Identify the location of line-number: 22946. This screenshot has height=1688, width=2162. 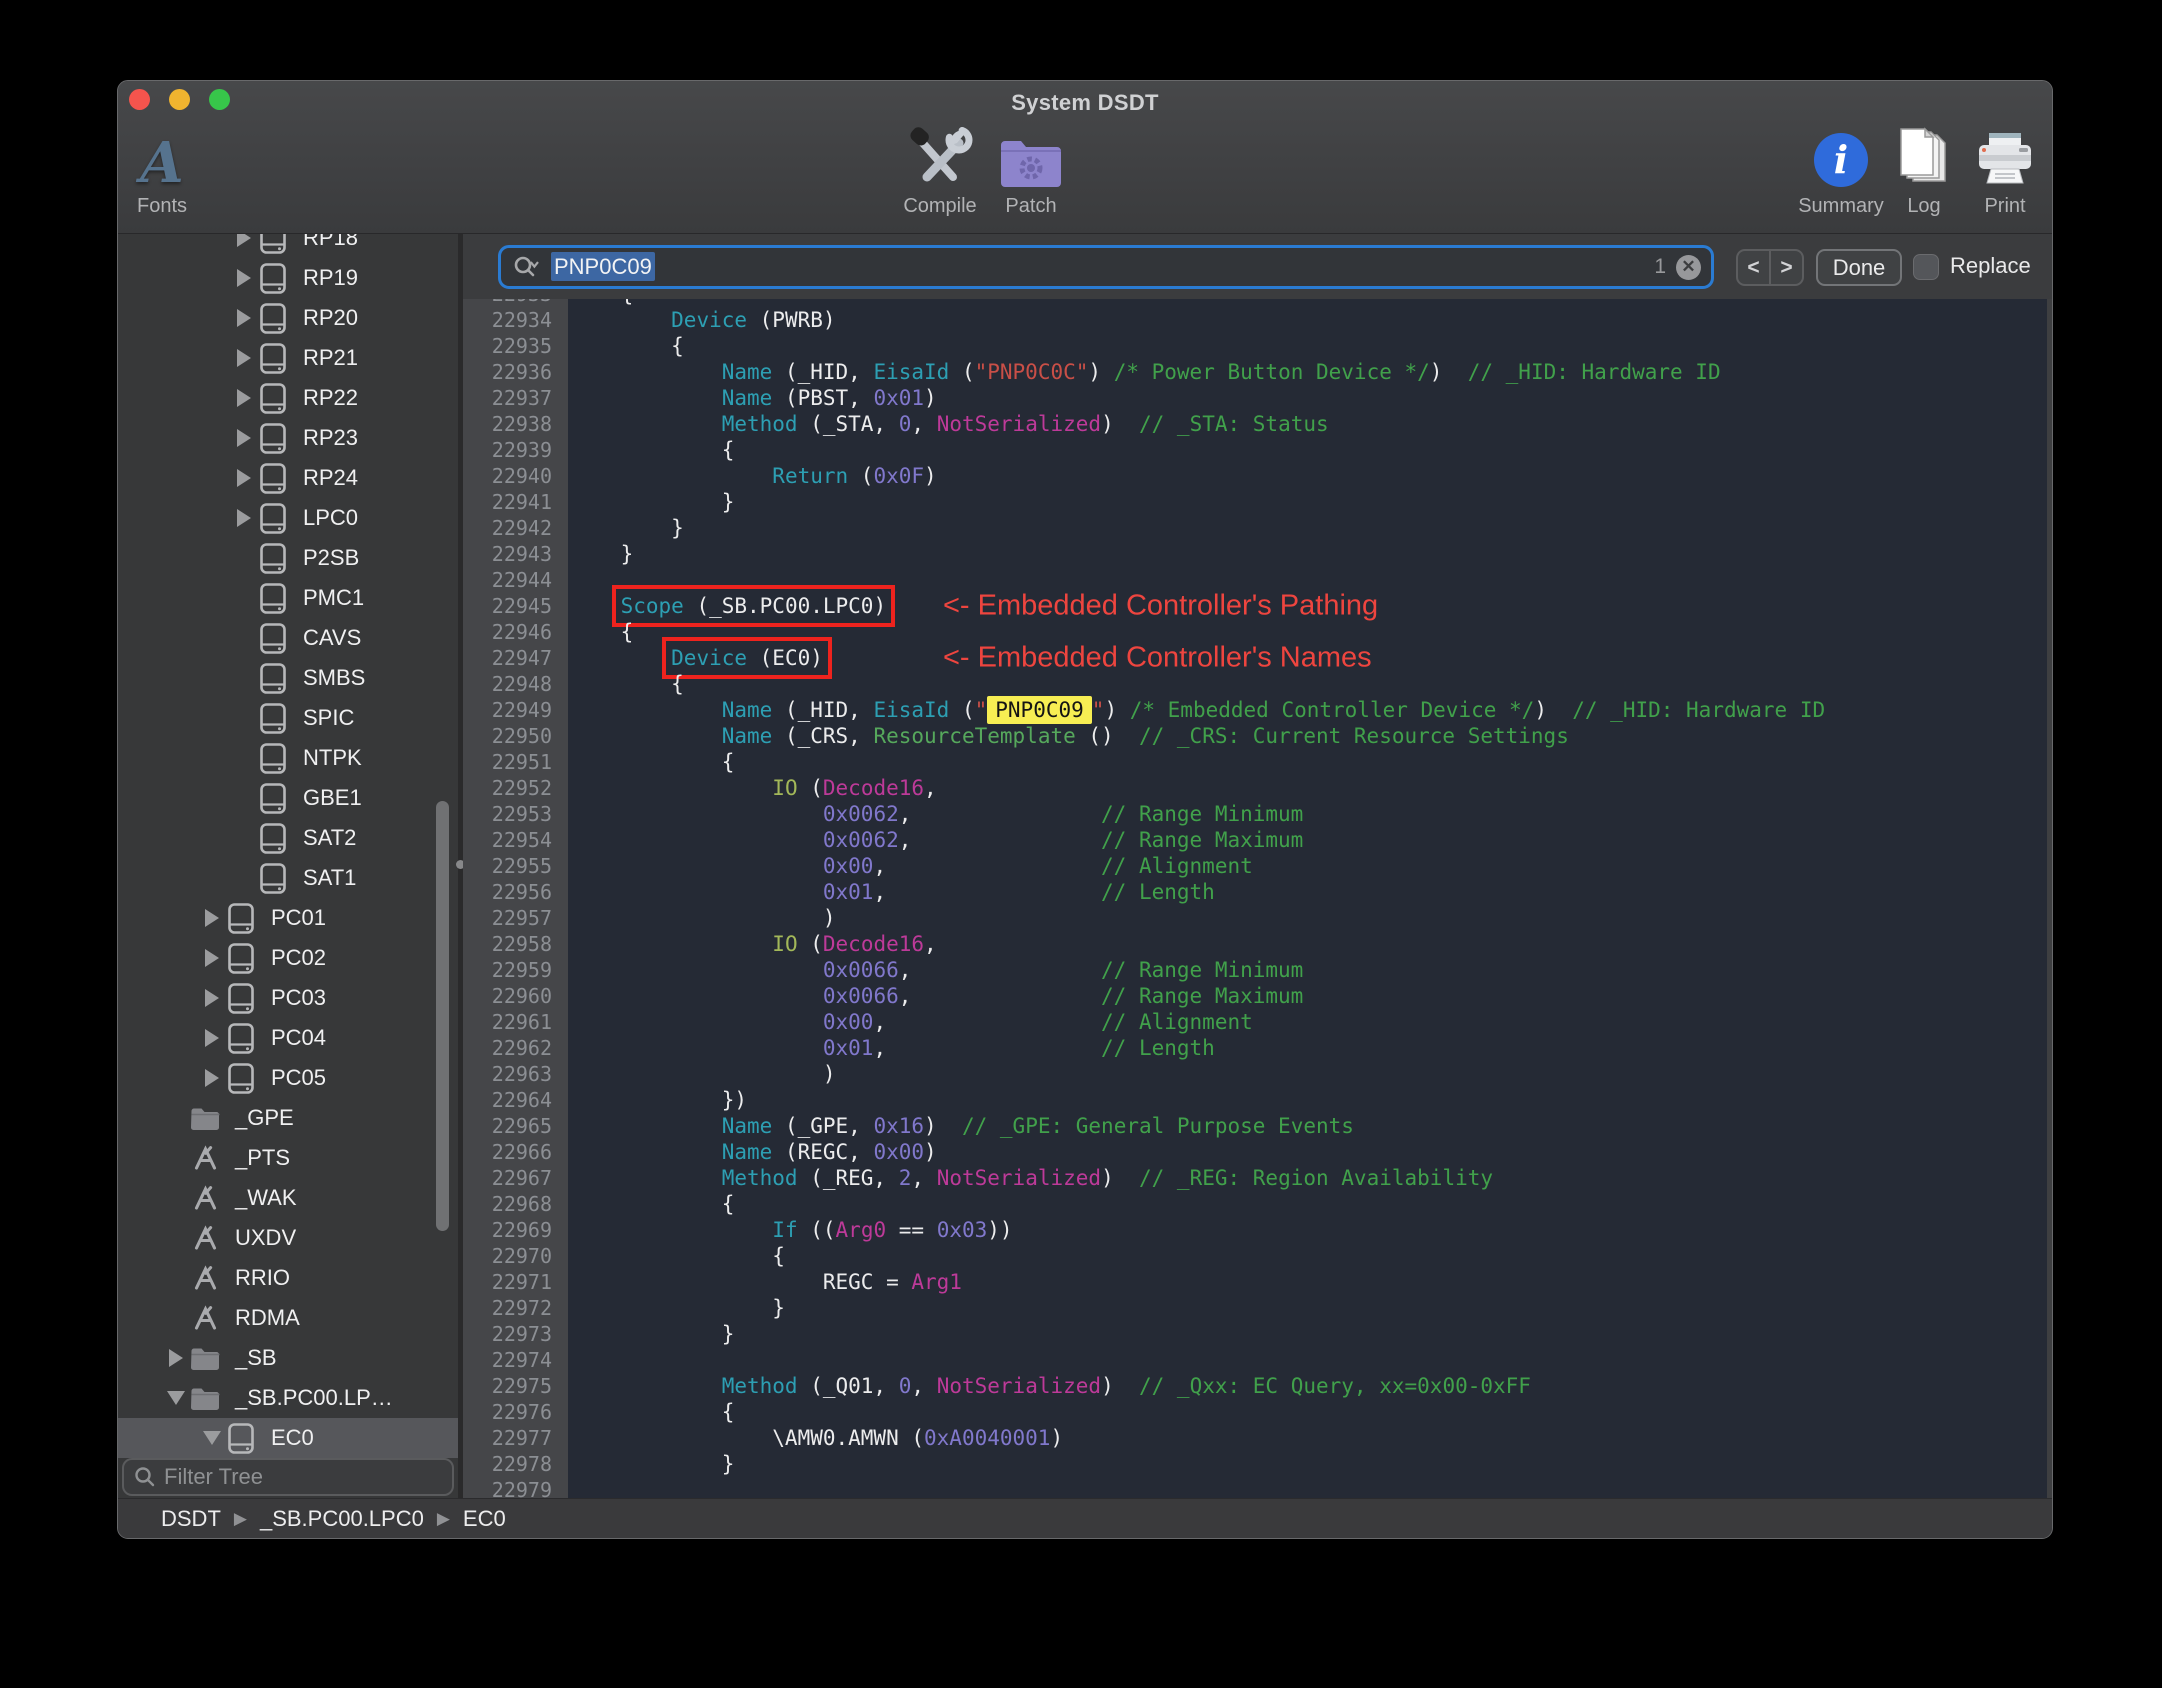
(521, 632).